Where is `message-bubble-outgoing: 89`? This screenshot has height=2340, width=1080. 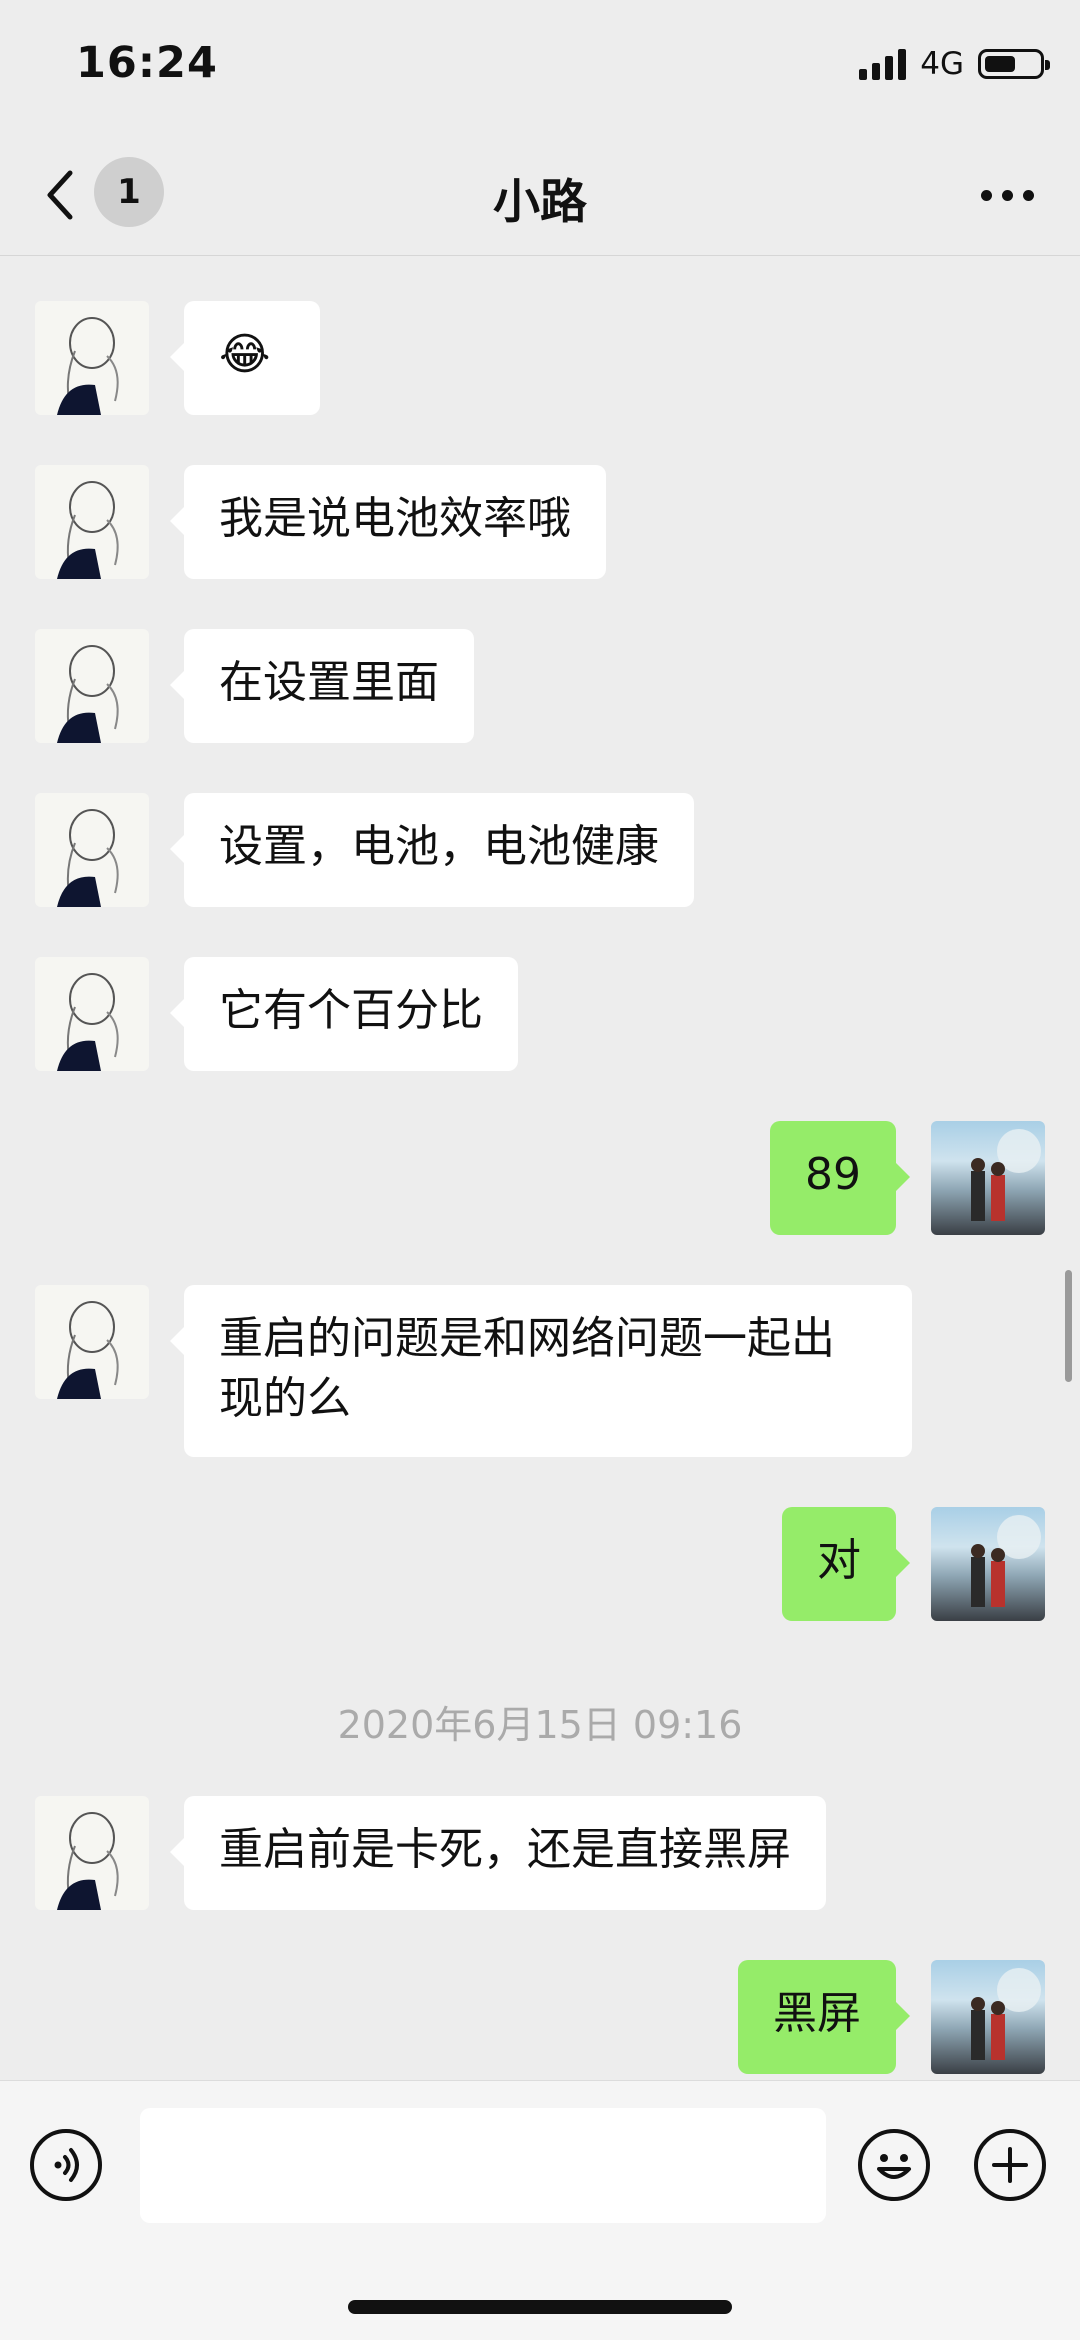
message-bubble-outgoing: 89 is located at coordinates (840, 1178).